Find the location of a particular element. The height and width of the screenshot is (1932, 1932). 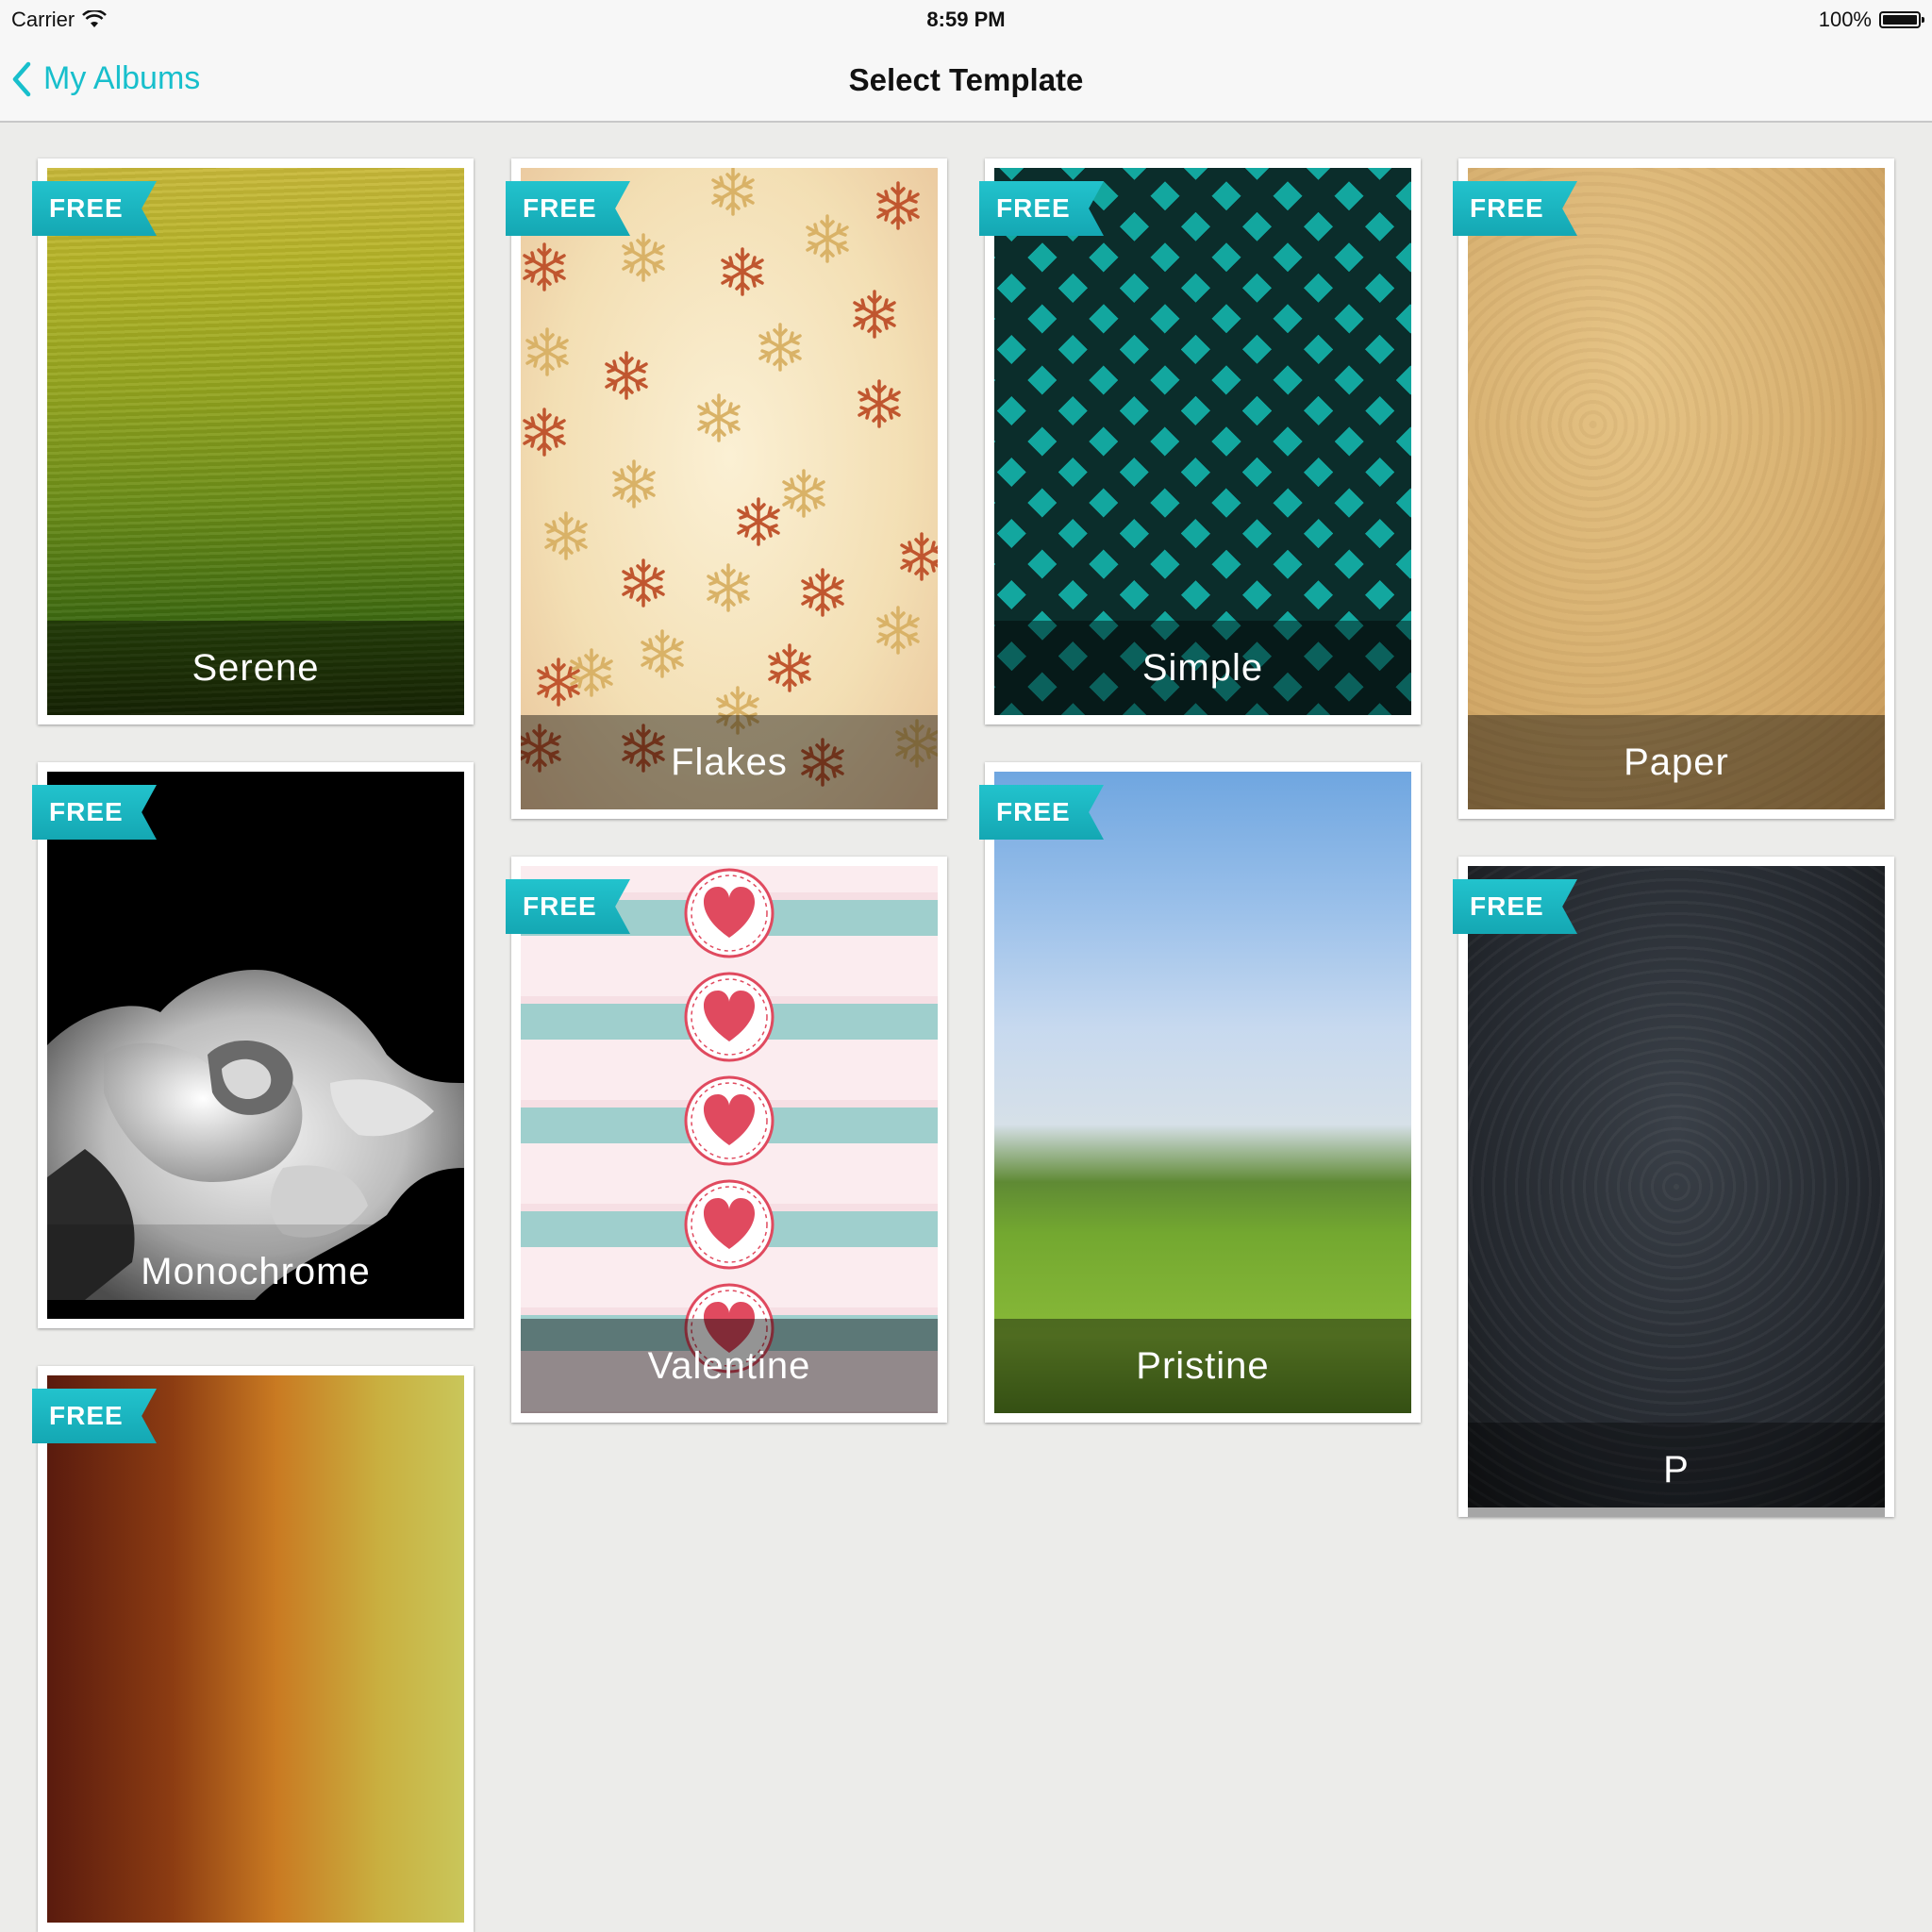

template-card-pristine: Pristine FREE is located at coordinates (1200, 1092).